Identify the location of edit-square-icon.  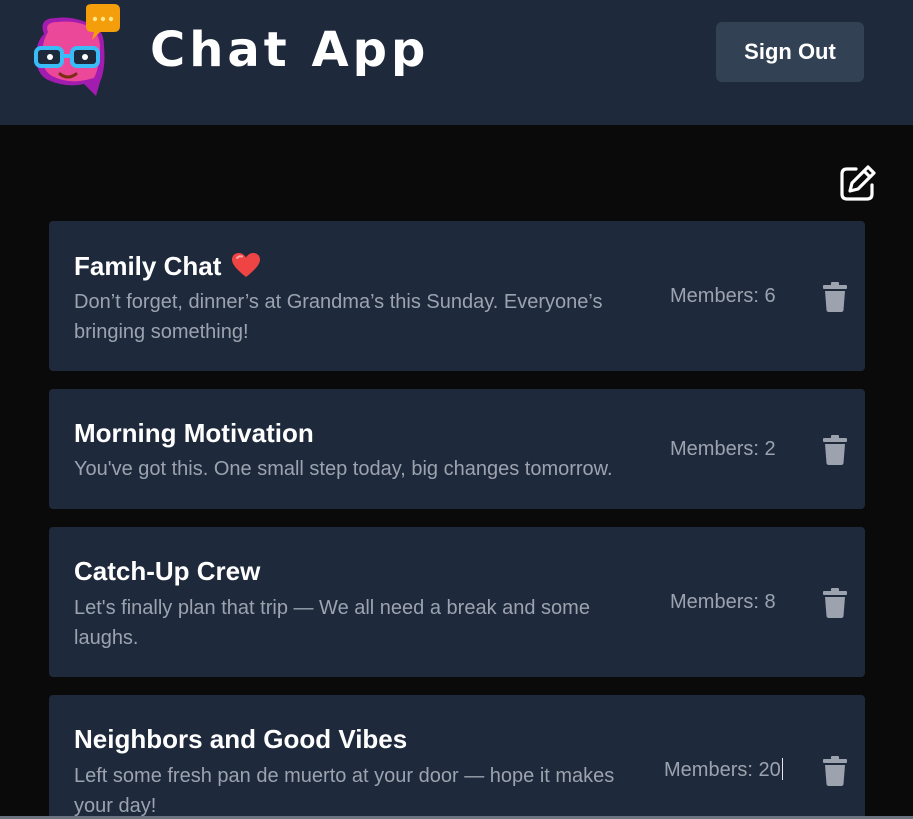
(858, 183).